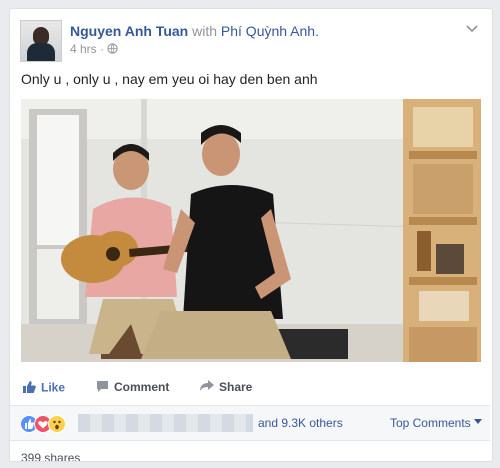  Describe the element at coordinates (83, 49) in the screenshot. I see `post-time: 4 hrs` at that location.